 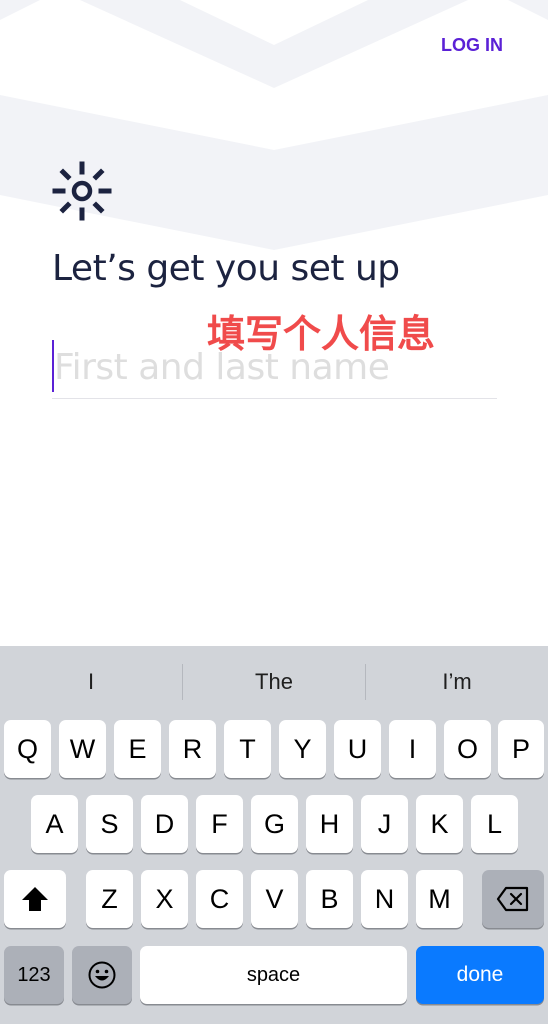 What do you see at coordinates (109, 824) in the screenshot?
I see `key-s: S` at bounding box center [109, 824].